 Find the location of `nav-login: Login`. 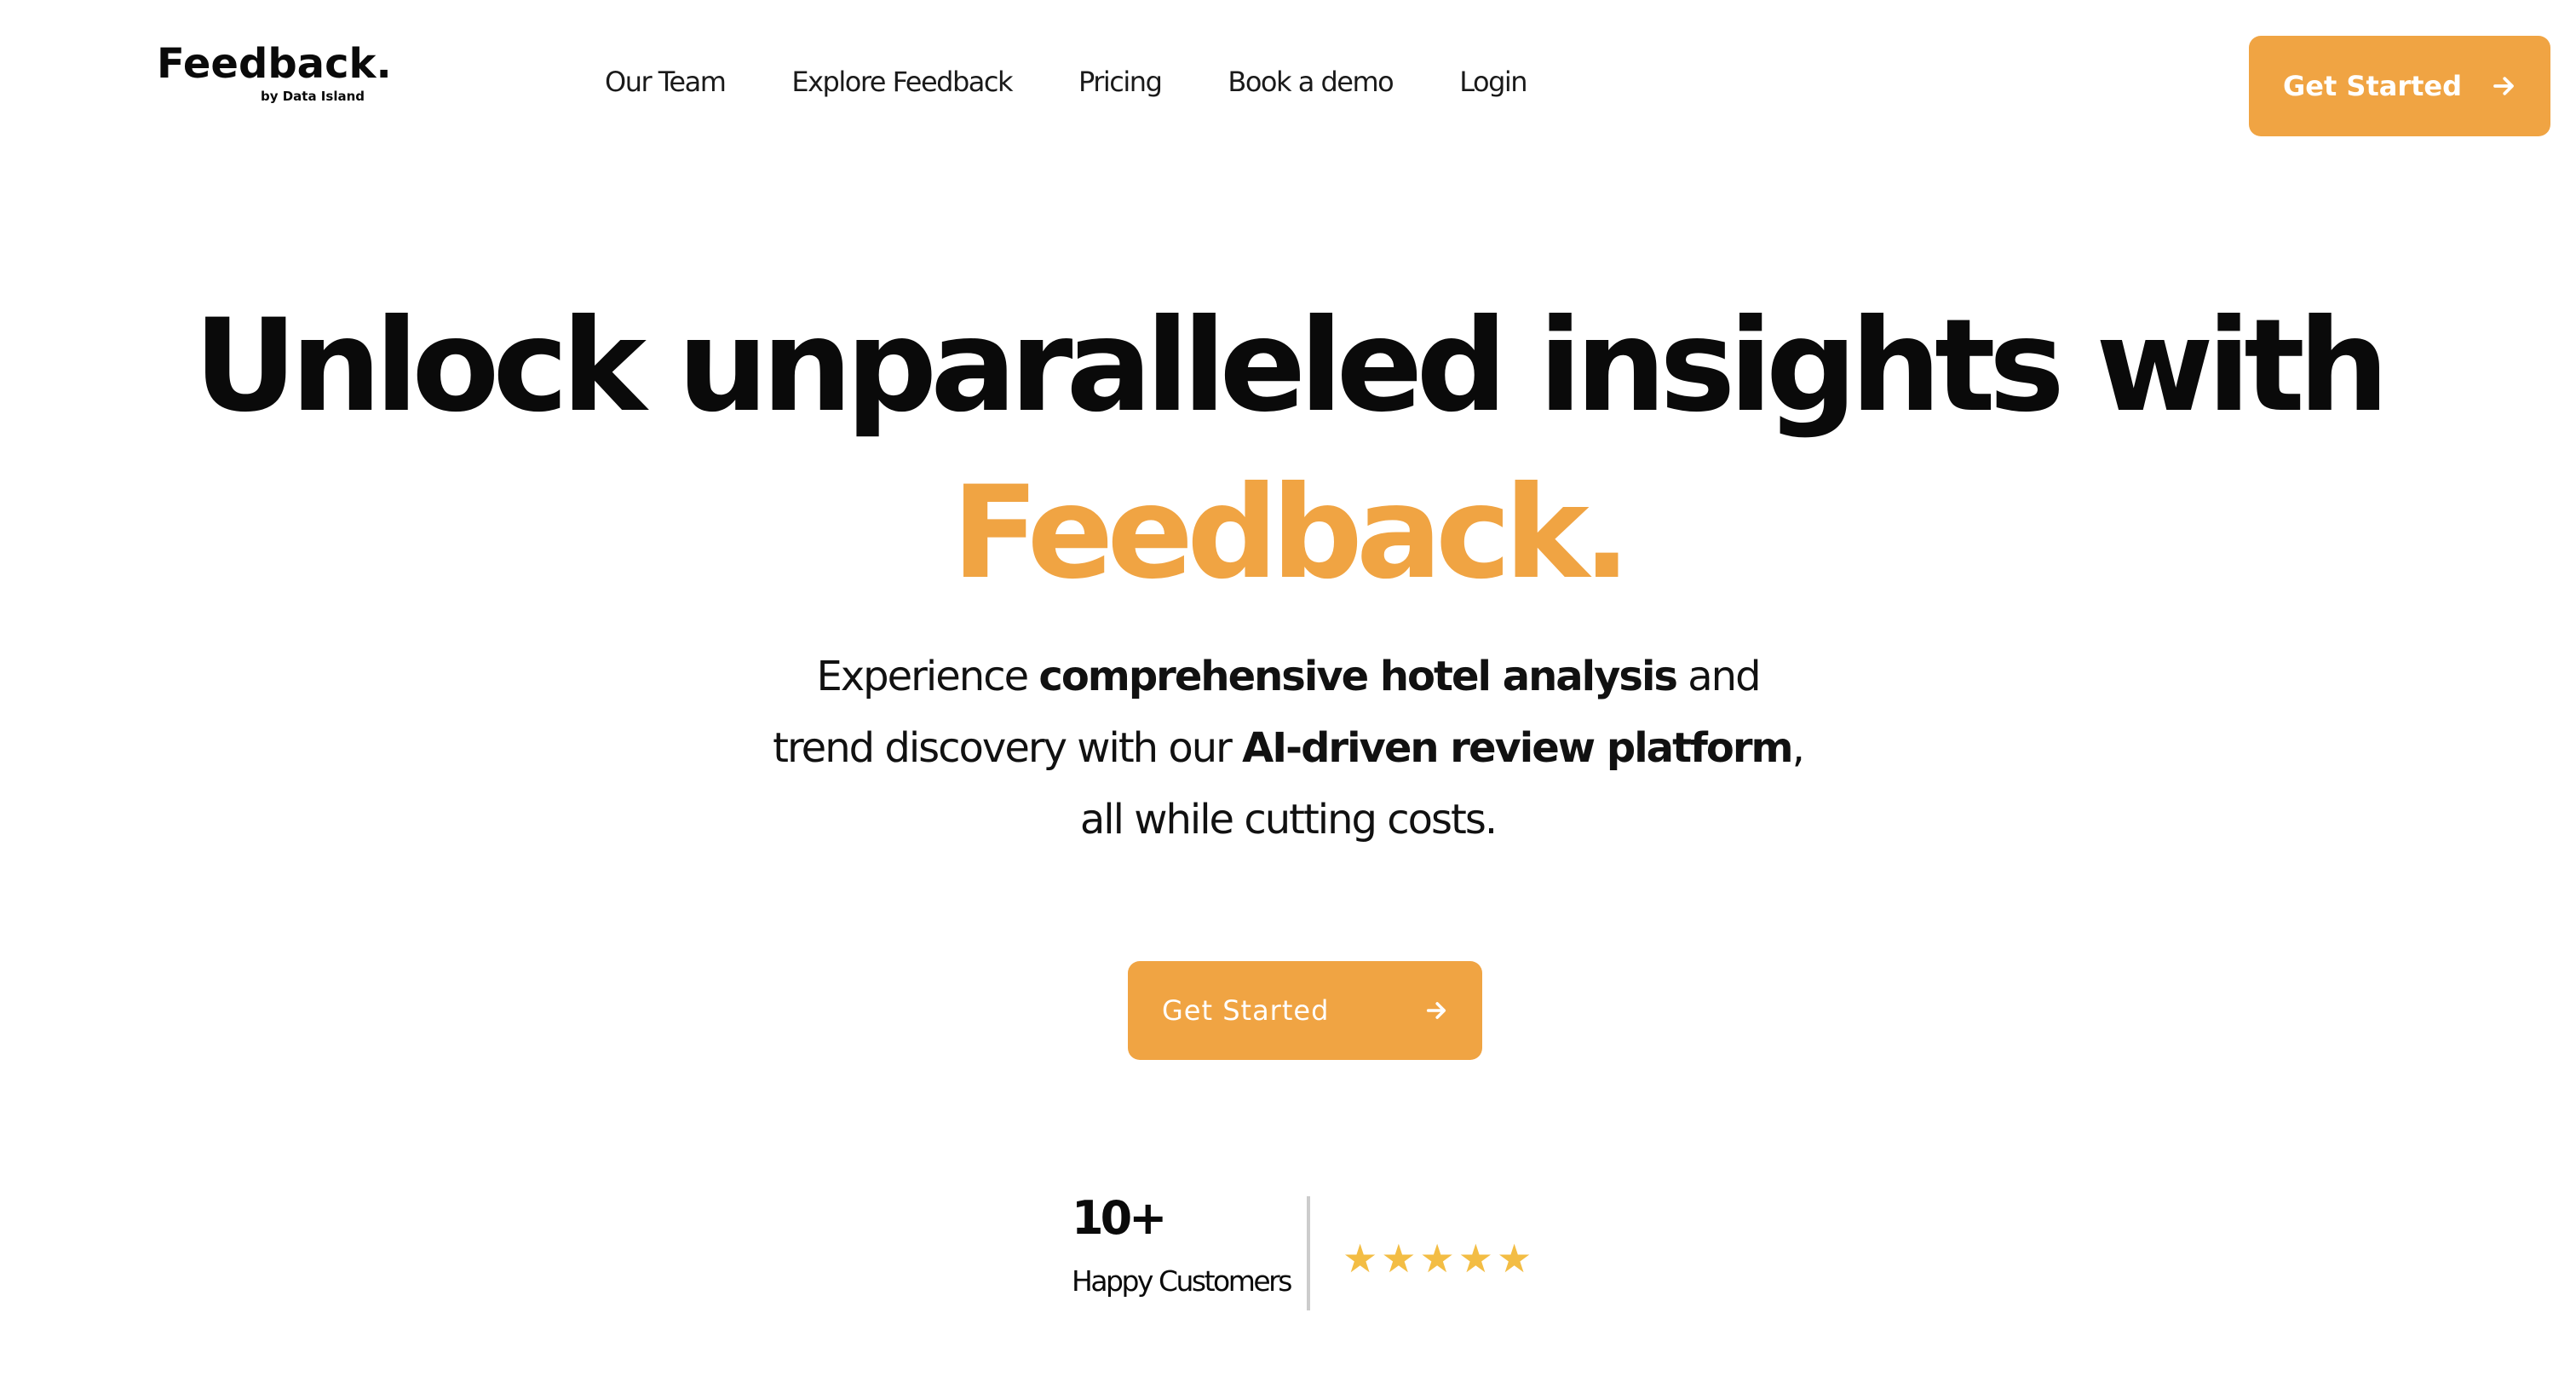

nav-login: Login is located at coordinates (1493, 82).